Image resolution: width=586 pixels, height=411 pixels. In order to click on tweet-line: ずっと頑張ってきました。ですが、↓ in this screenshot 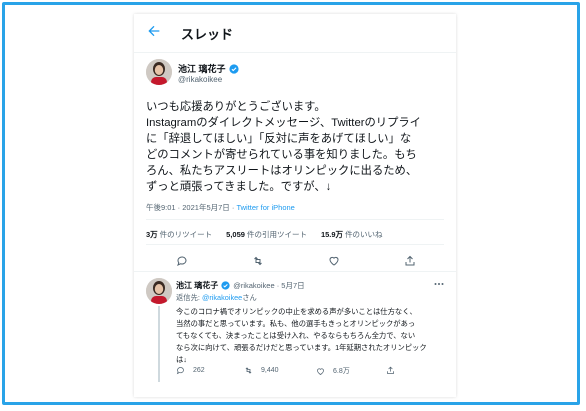, I will do `click(239, 187)`.